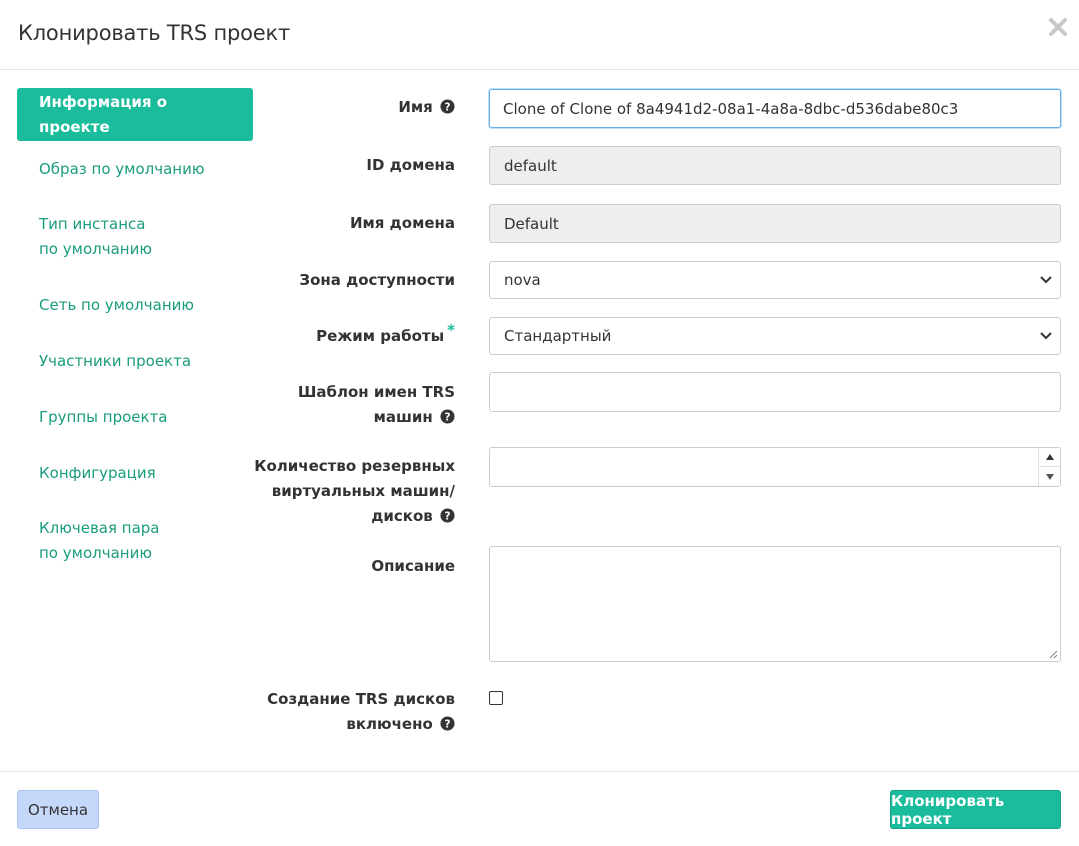  I want to click on trs-disks-checkbox, so click(496, 698).